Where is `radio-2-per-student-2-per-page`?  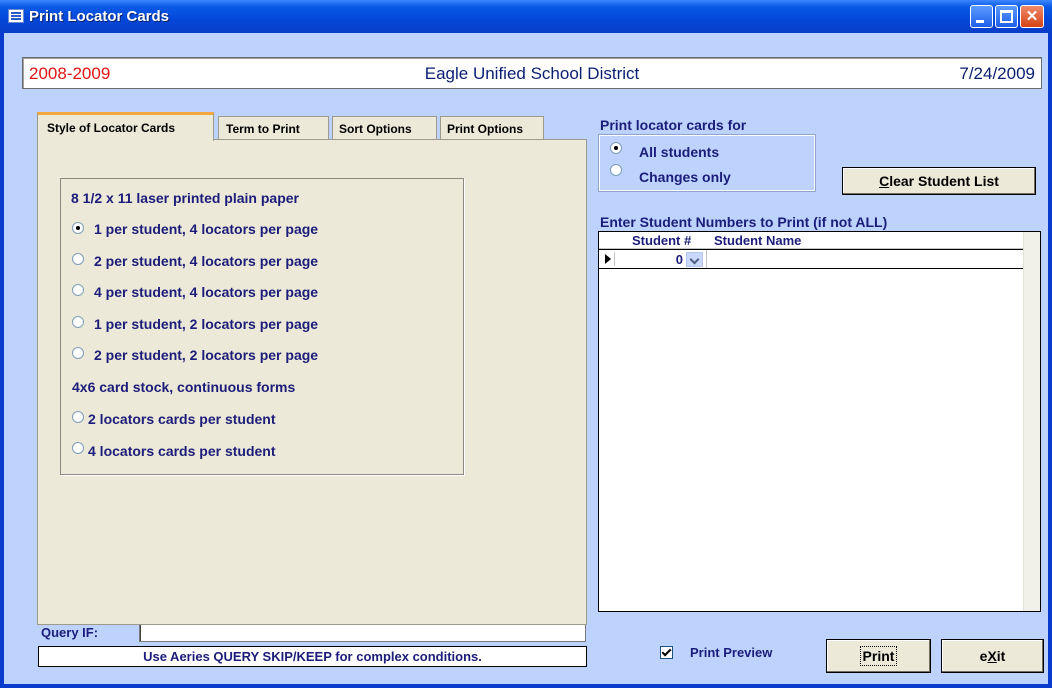 radio-2-per-student-2-per-page is located at coordinates (78, 353).